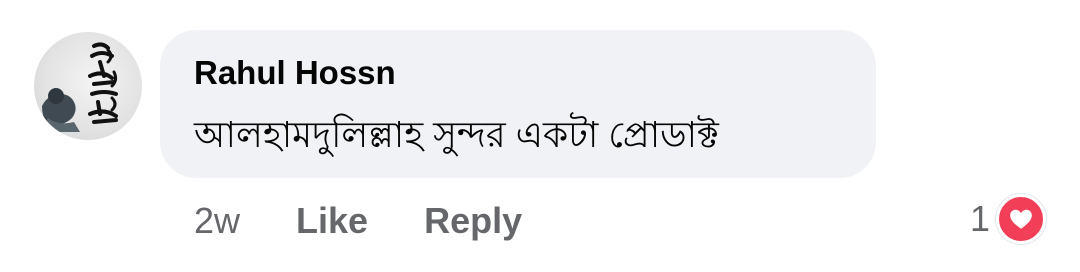  I want to click on reaction-count: 1, so click(979, 218).